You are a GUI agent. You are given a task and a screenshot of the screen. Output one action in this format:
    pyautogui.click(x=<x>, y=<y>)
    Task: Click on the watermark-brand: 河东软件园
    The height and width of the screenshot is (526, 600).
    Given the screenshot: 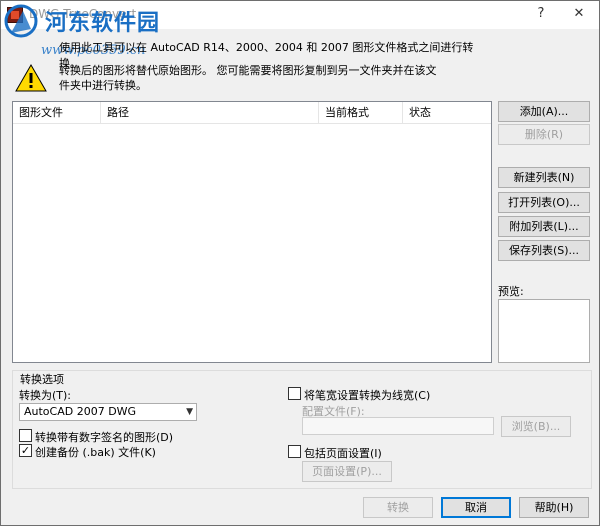 What is the action you would take?
    pyautogui.click(x=103, y=23)
    